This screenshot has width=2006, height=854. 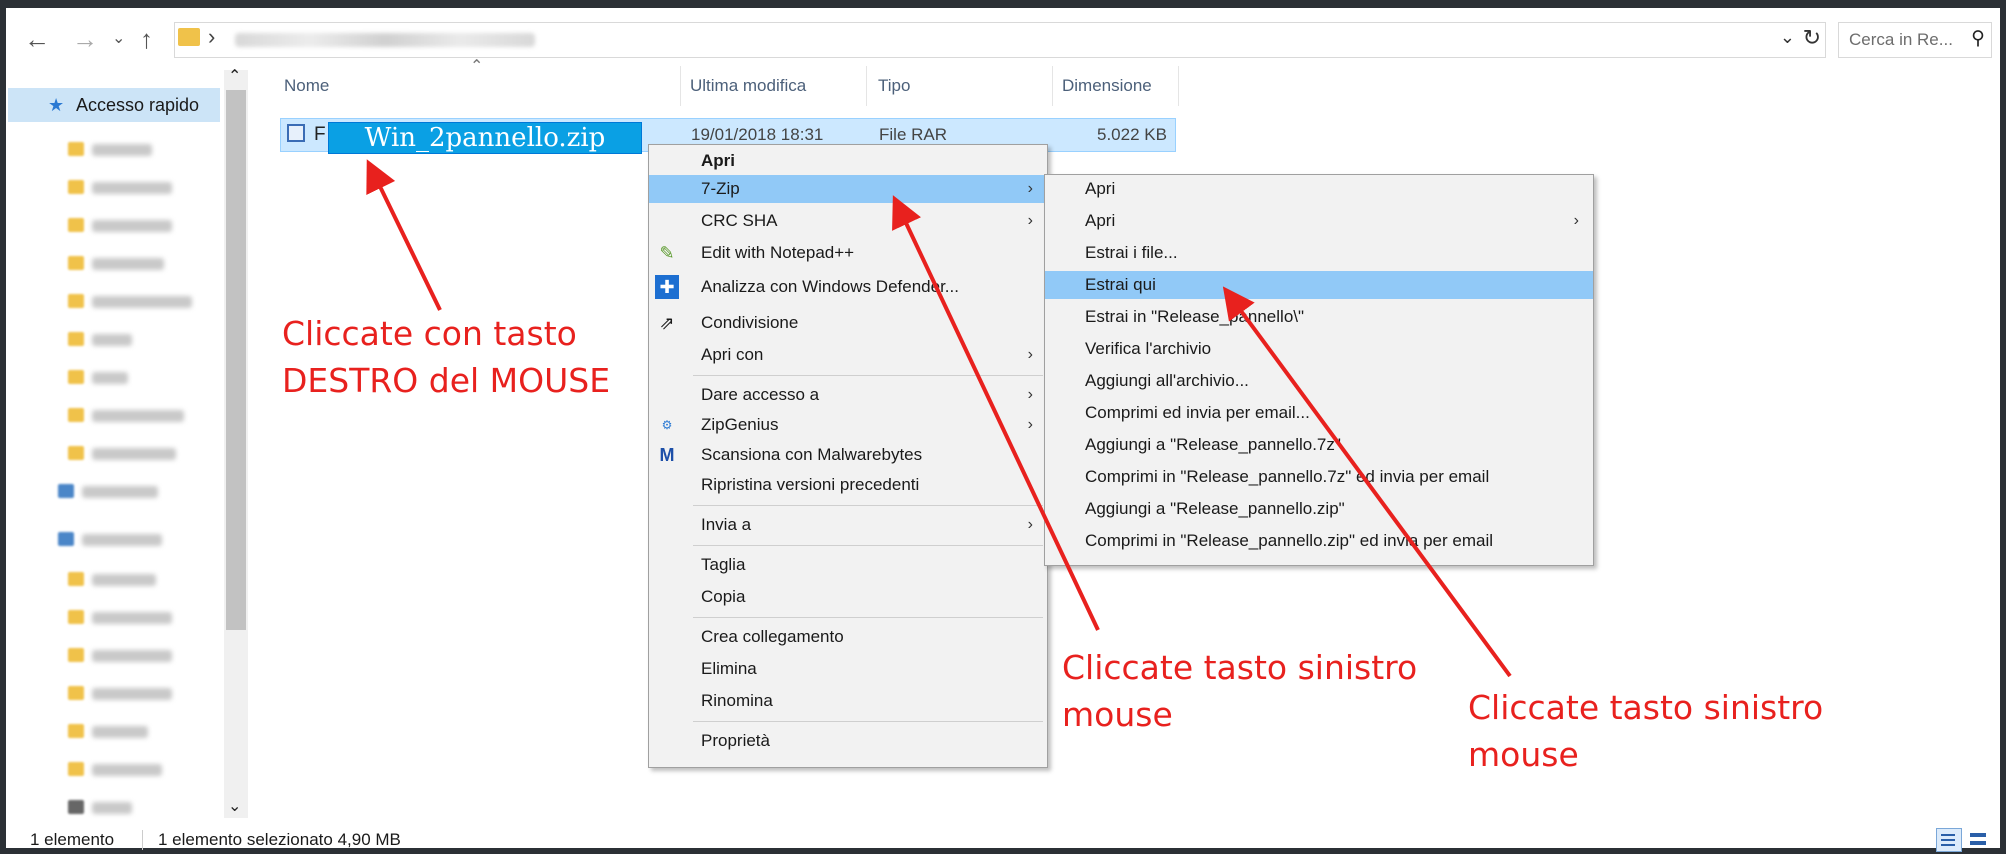 I want to click on annotation-left-click-7zip: Cliccate tasto sinistro mouse, so click(x=1240, y=691).